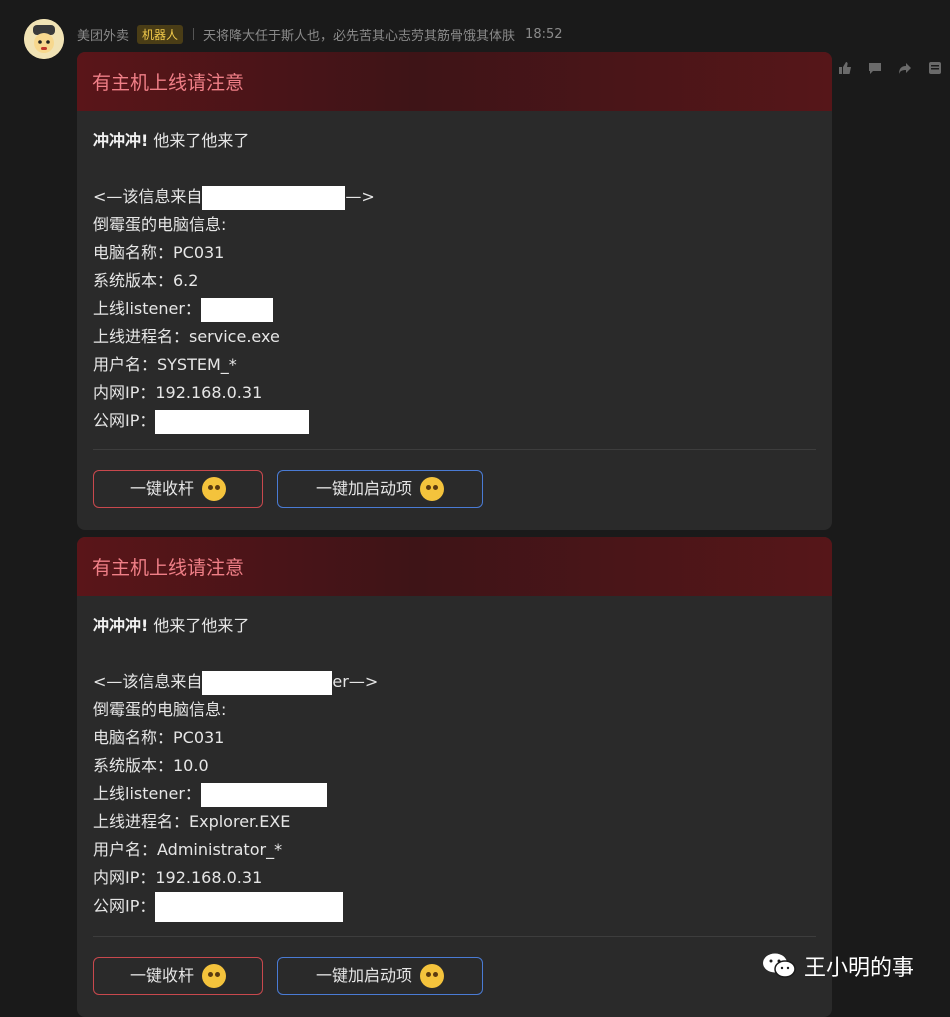  Describe the element at coordinates (151, 765) in the screenshot. I see `os-version: 系统版本：10.0` at that location.